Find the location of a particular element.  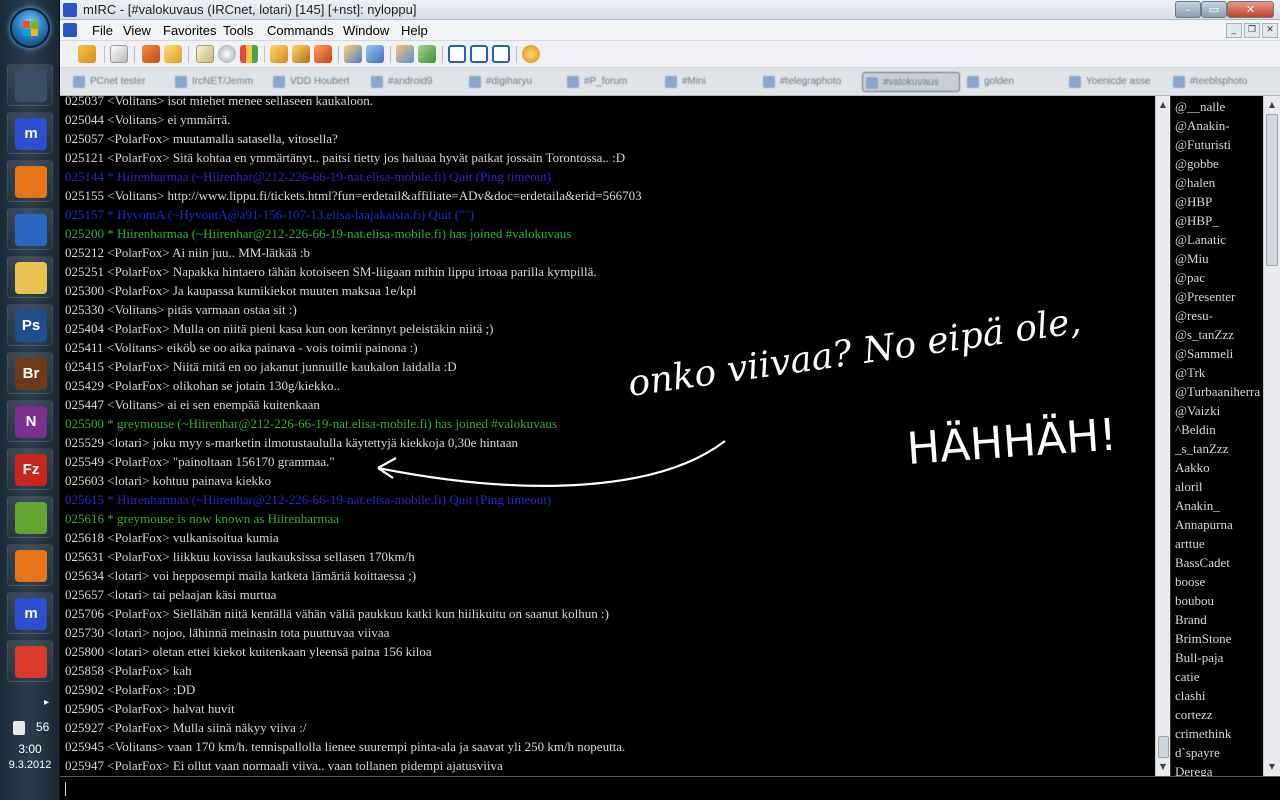

cascade-icon is located at coordinates (501, 54).